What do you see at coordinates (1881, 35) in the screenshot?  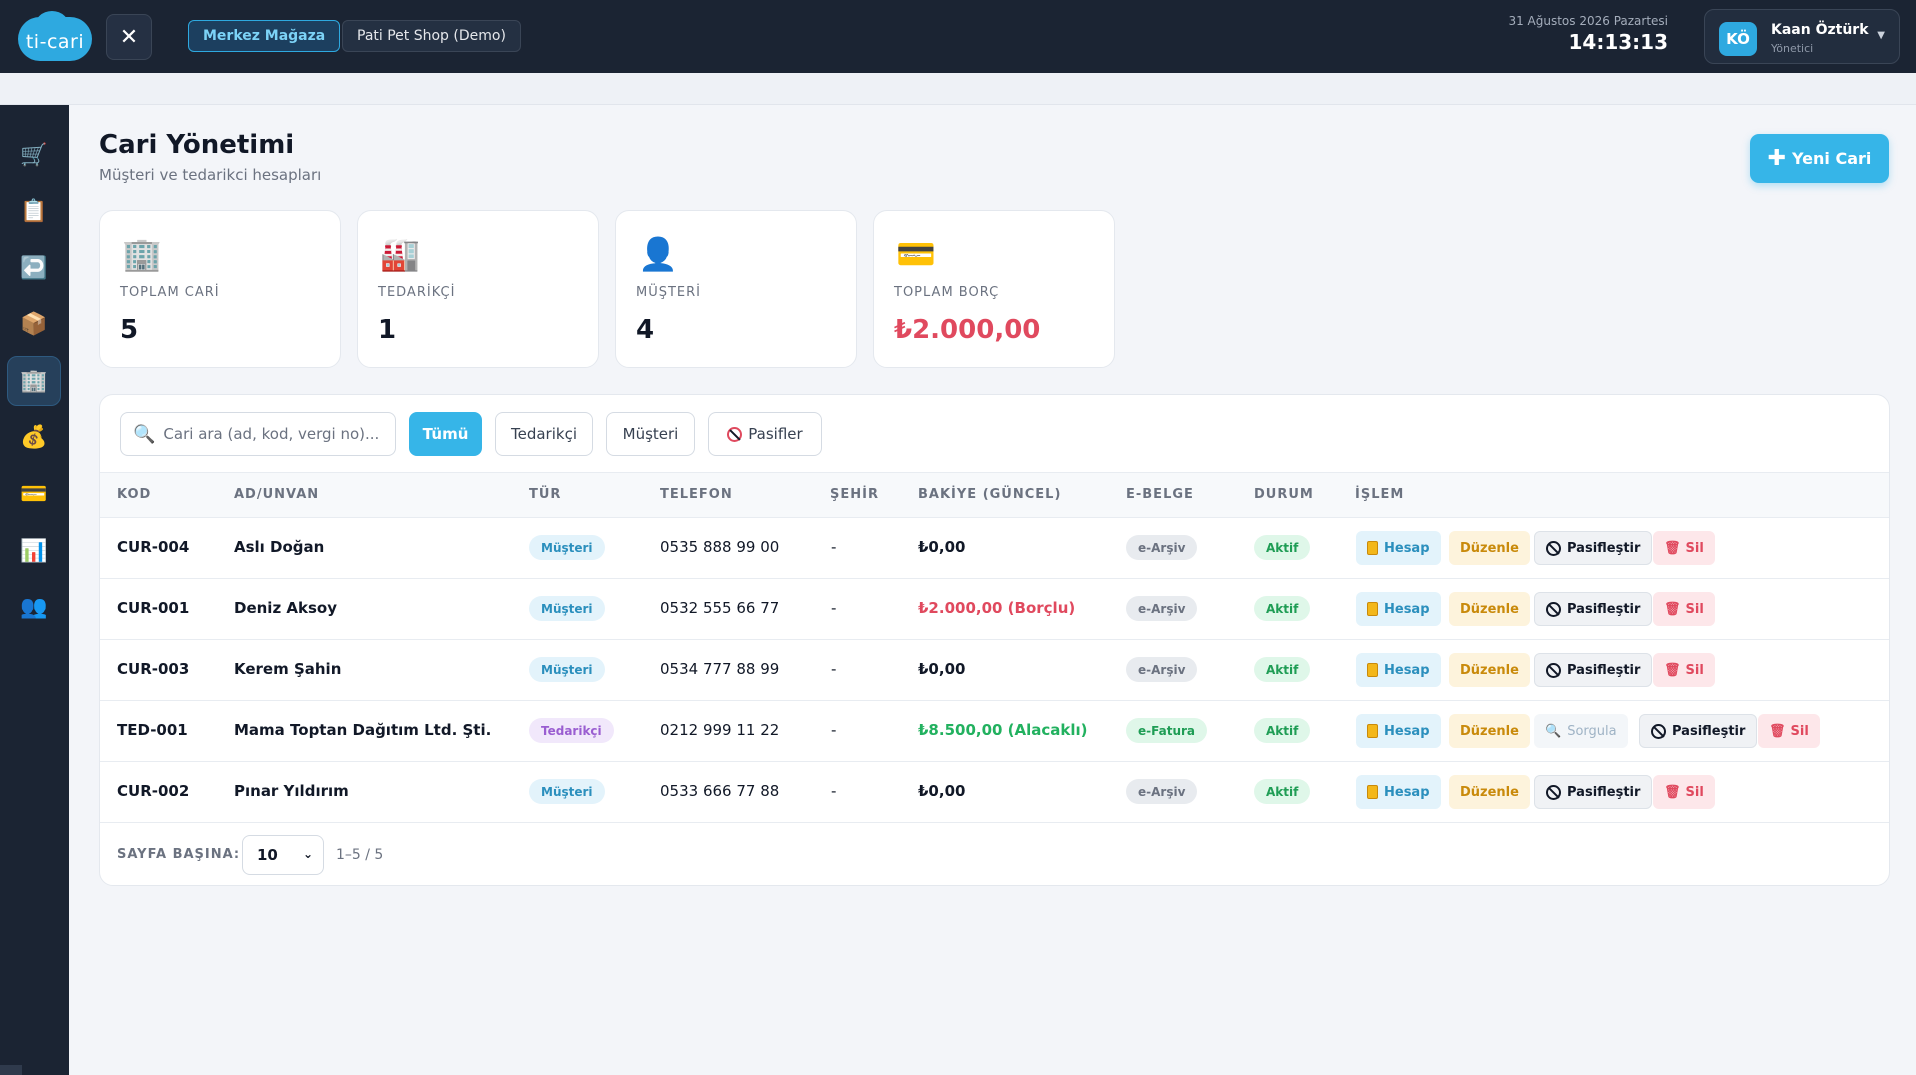 I see `chevron-down-icon: ▼` at bounding box center [1881, 35].